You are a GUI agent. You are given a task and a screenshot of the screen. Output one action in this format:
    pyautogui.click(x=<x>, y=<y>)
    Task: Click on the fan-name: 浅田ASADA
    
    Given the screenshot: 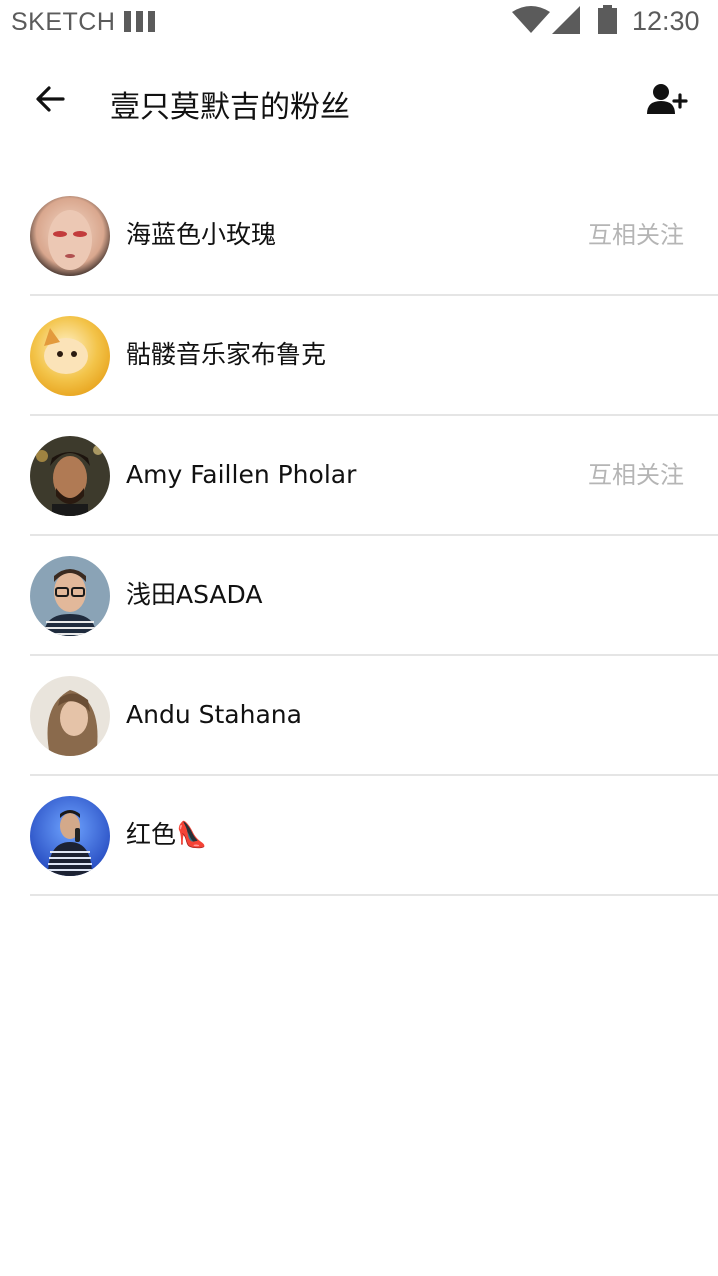 What is the action you would take?
    pyautogui.click(x=194, y=594)
    